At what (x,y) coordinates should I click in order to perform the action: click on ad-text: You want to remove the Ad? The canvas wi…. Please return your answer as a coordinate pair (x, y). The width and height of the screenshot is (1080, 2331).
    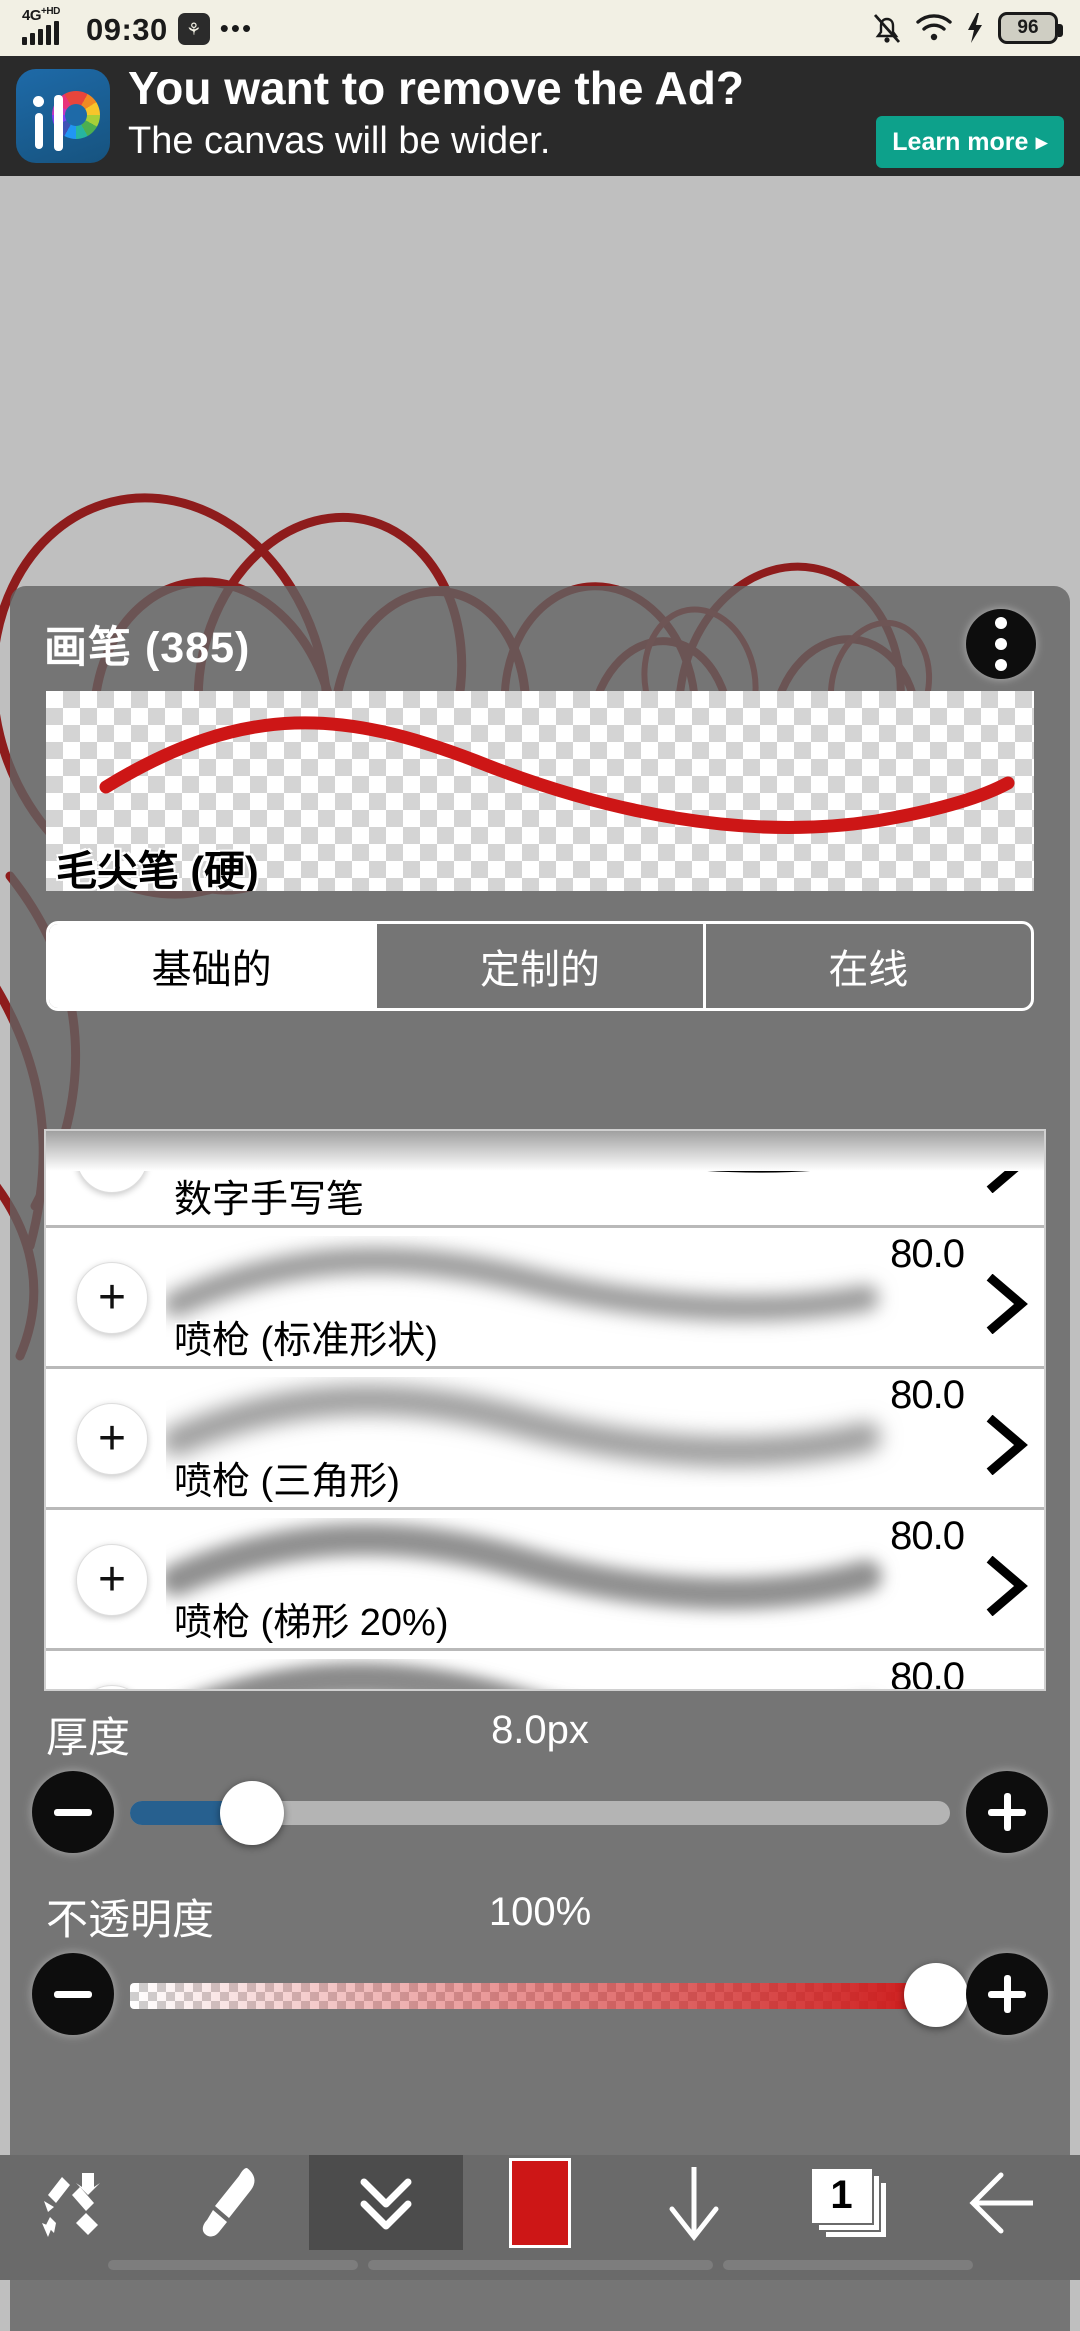
    Looking at the image, I should click on (596, 115).